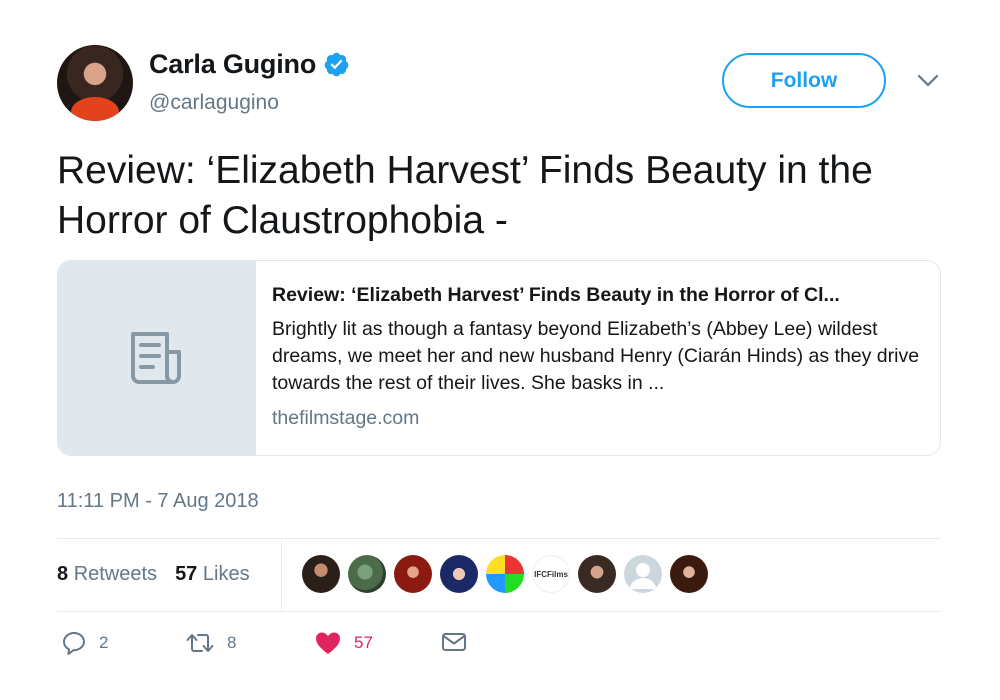  I want to click on ifc-films-logo-text: IFCFilms, so click(551, 574).